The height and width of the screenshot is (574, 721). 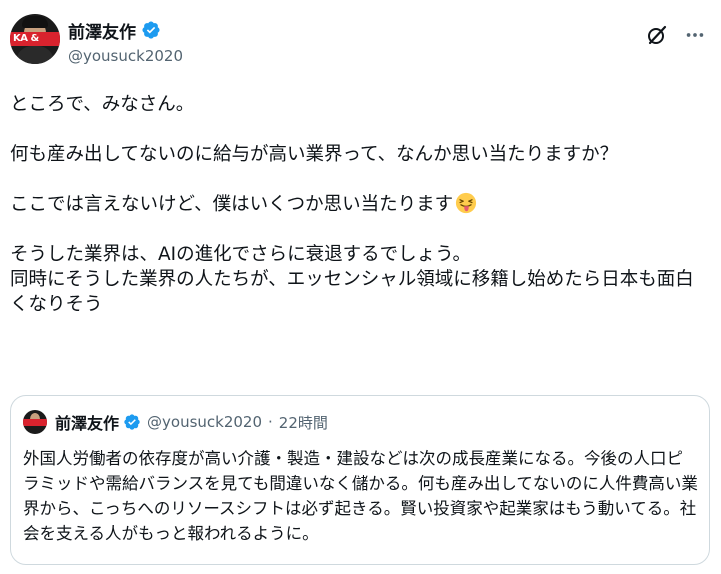 I want to click on quoted-tweet-header: 前澤友作 @yousuck2020 · 22時間, so click(x=175, y=422).